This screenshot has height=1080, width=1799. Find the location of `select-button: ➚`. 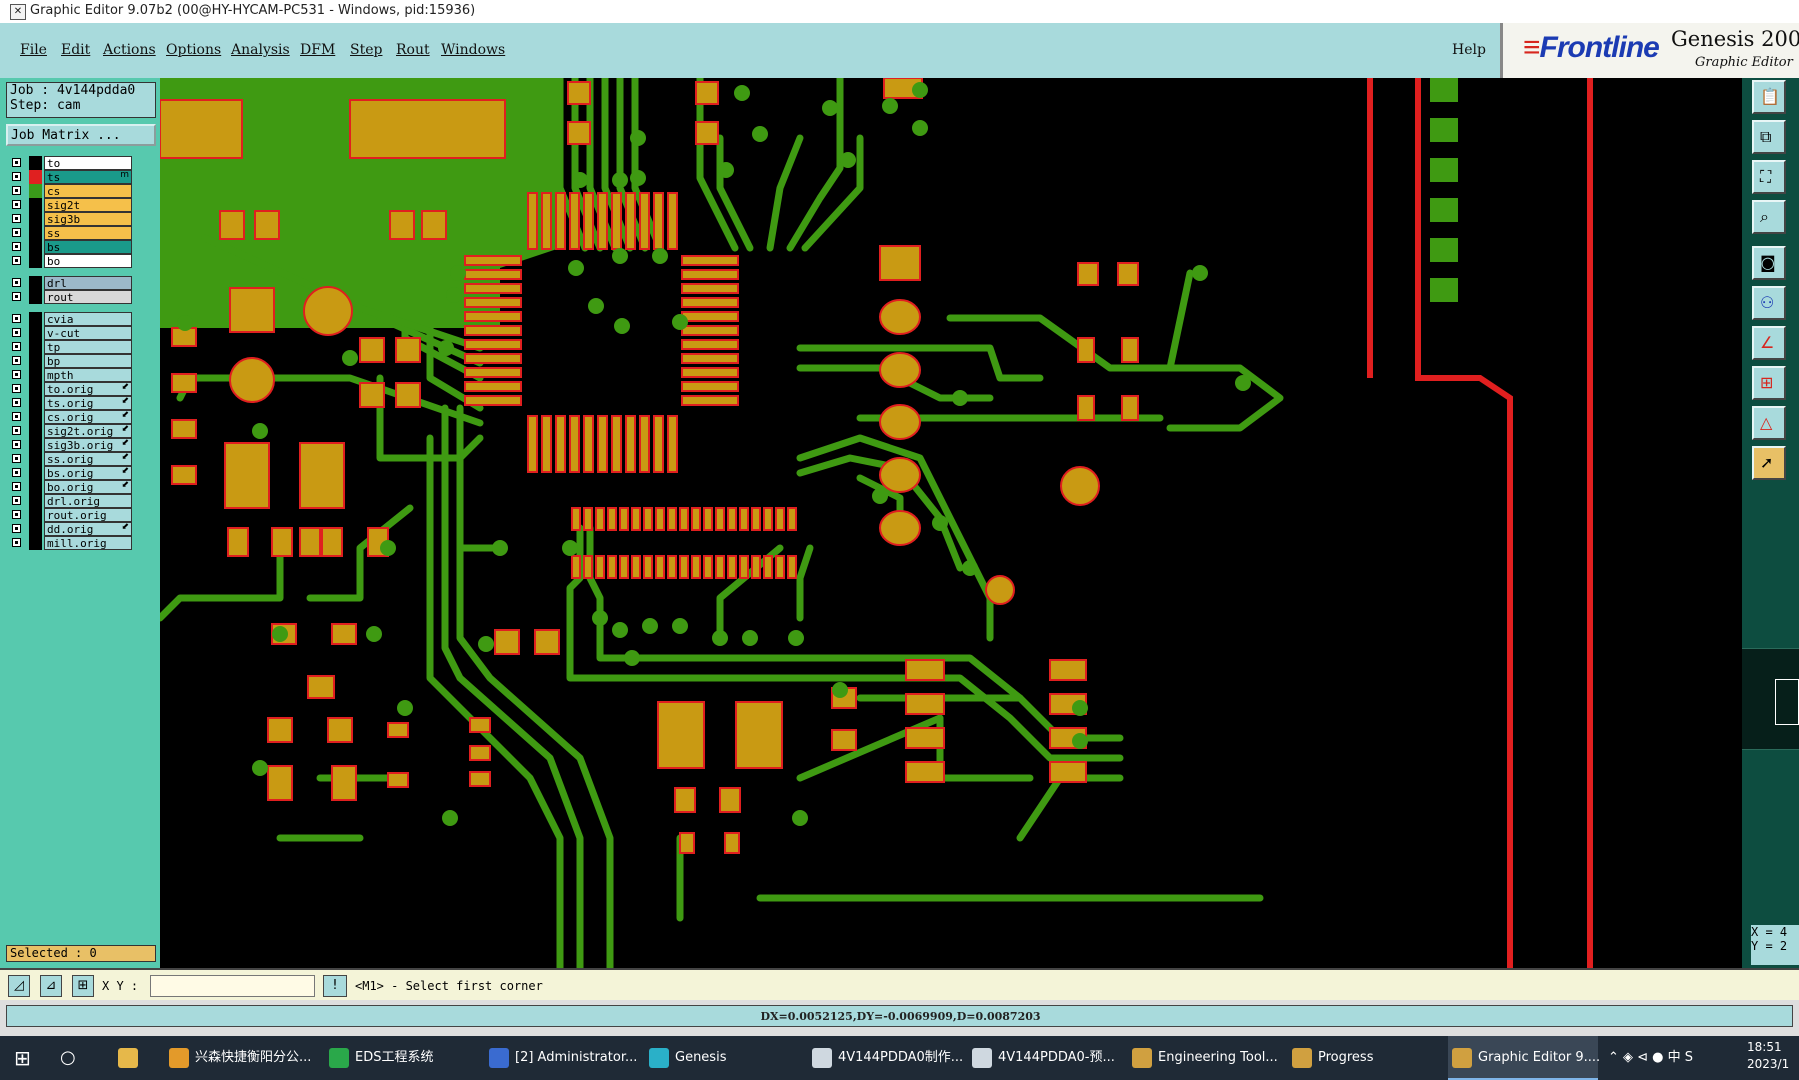

select-button: ➚ is located at coordinates (1769, 463).